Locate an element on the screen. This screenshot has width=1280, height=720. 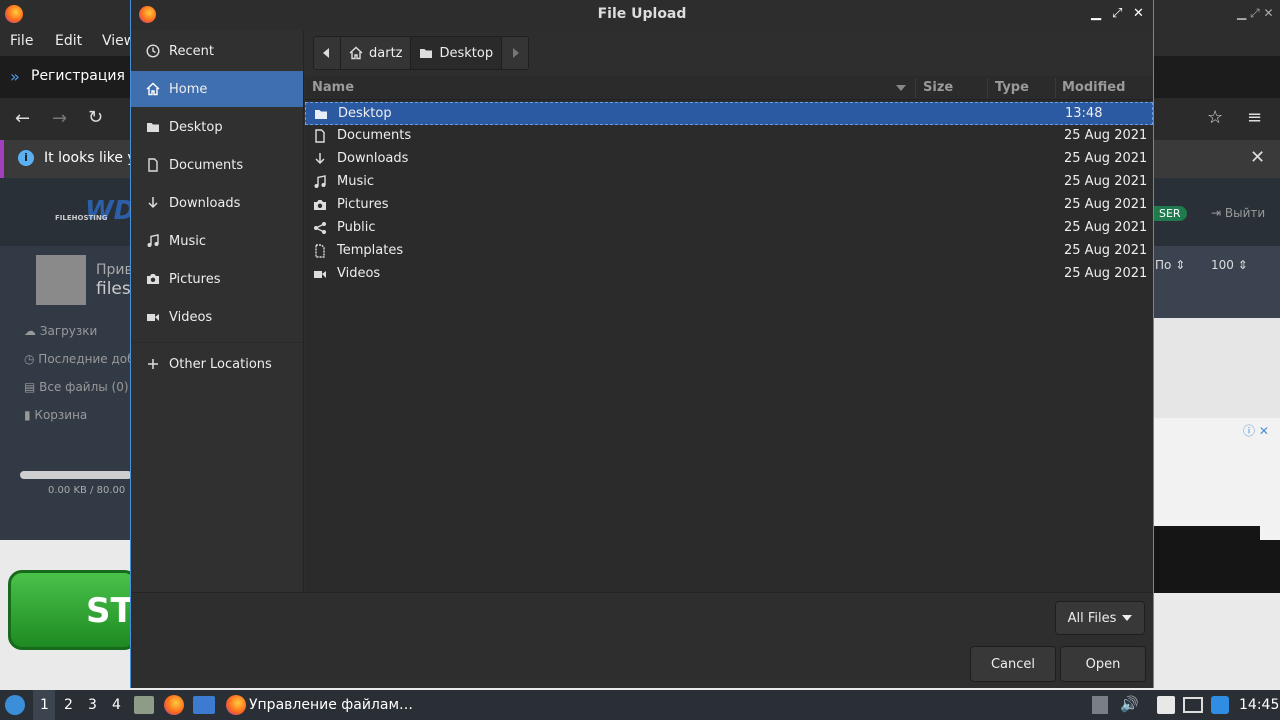
firefox-icon is located at coordinates (236, 705).